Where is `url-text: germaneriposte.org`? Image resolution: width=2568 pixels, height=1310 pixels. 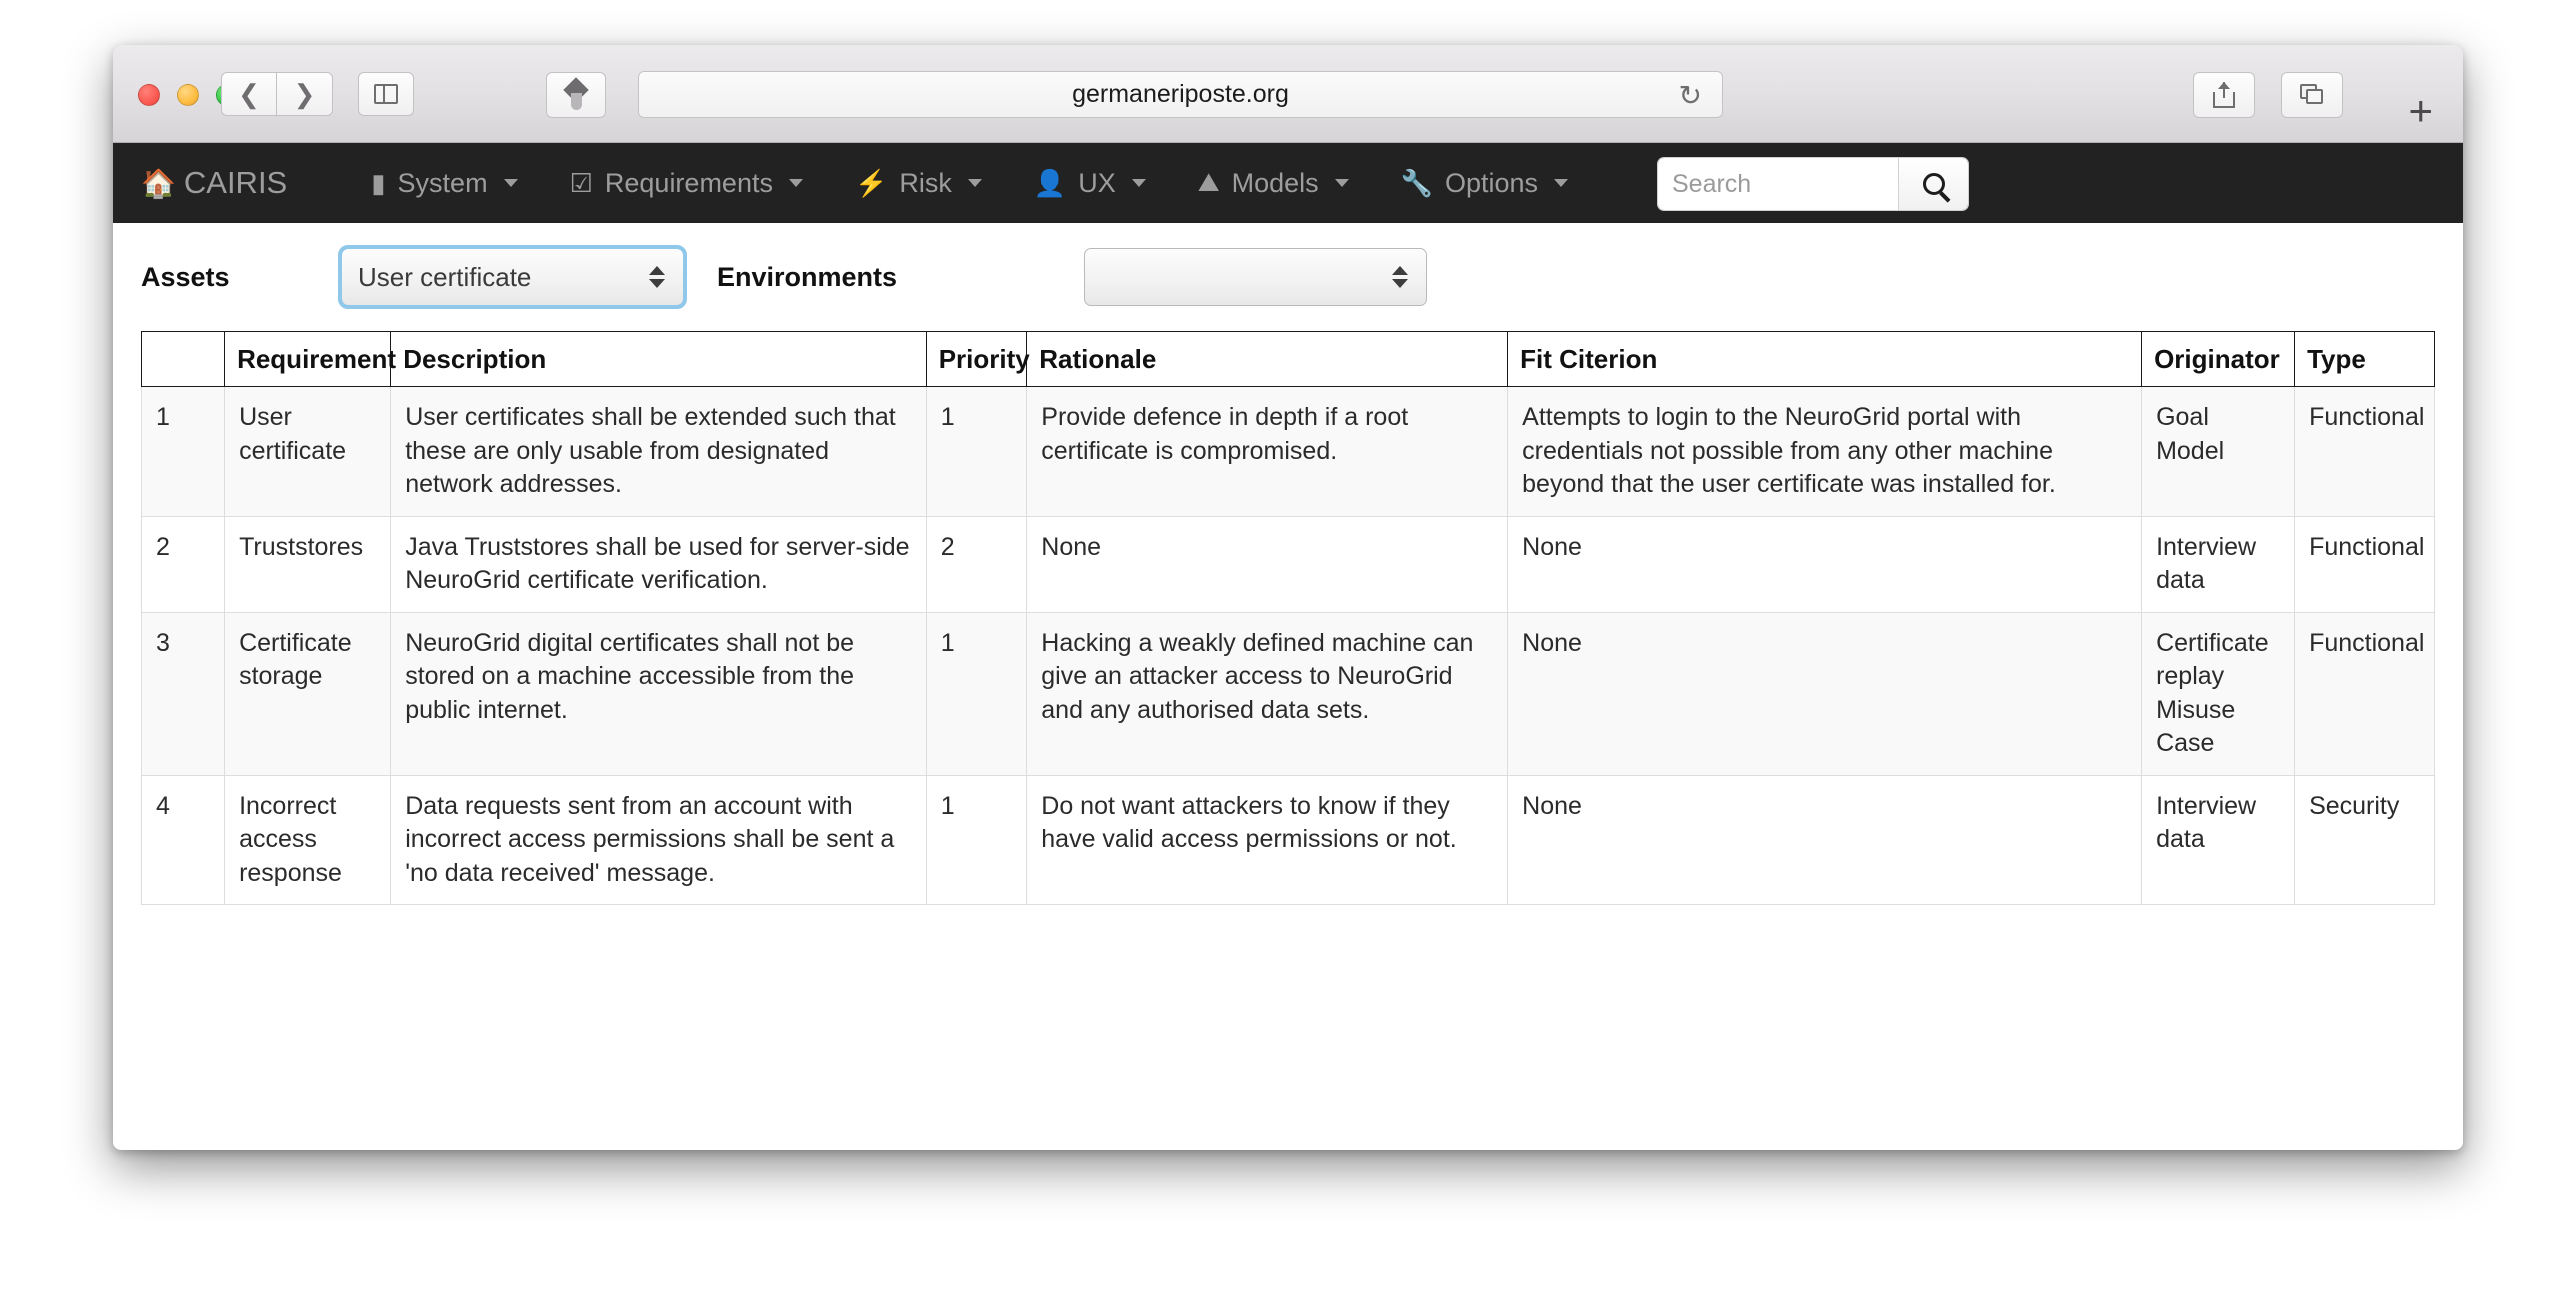
url-text: germaneriposte.org is located at coordinates (1180, 94).